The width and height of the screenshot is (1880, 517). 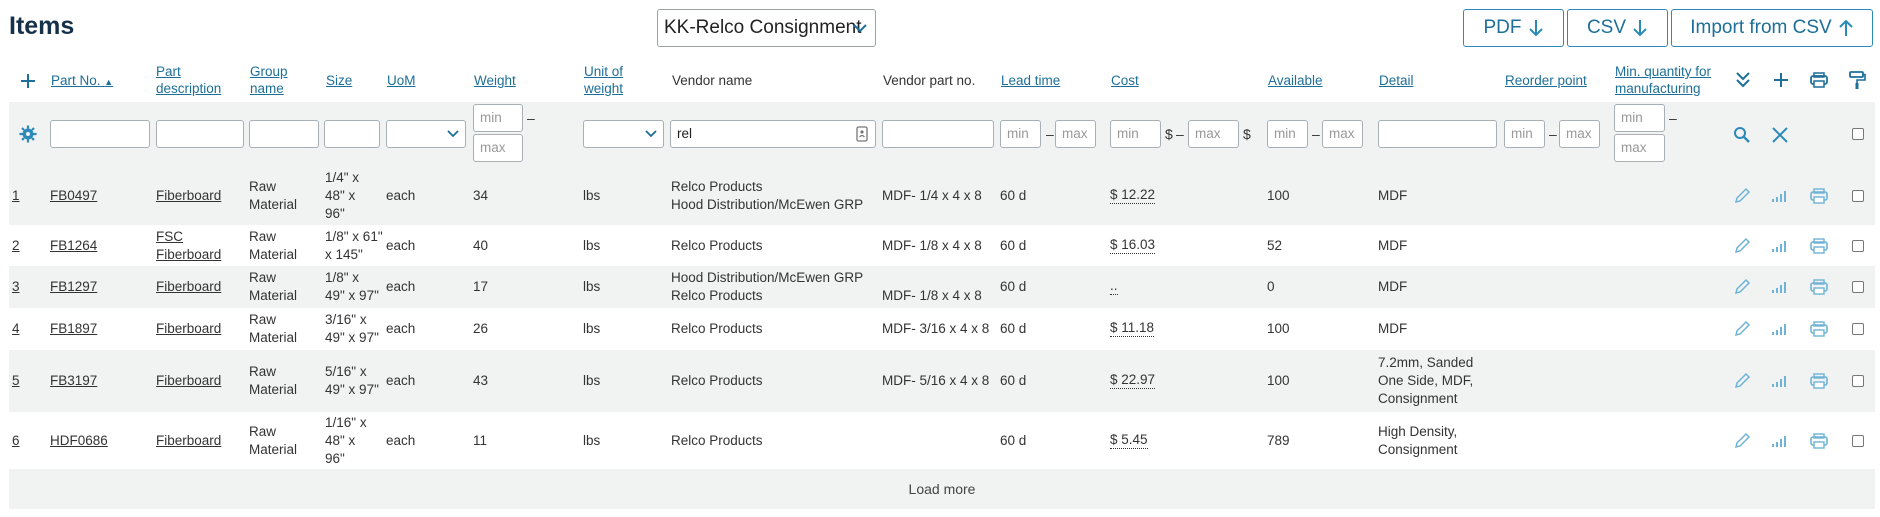 What do you see at coordinates (16, 329) in the screenshot?
I see `row-number-link: 4` at bounding box center [16, 329].